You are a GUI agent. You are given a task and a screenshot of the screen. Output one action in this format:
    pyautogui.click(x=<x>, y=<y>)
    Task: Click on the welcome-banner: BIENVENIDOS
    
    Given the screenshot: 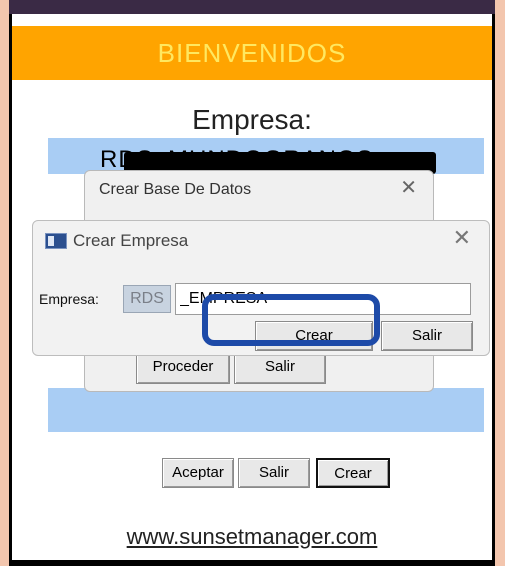 What is the action you would take?
    pyautogui.click(x=252, y=53)
    